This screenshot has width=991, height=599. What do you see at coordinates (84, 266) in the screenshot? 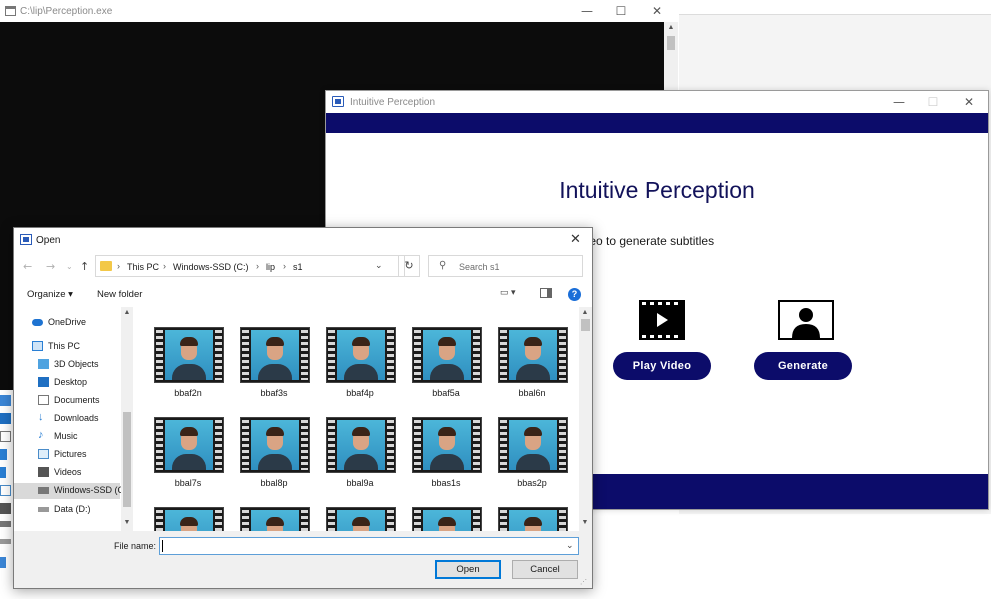
I see `up-arrow-icon: ↑` at bounding box center [84, 266].